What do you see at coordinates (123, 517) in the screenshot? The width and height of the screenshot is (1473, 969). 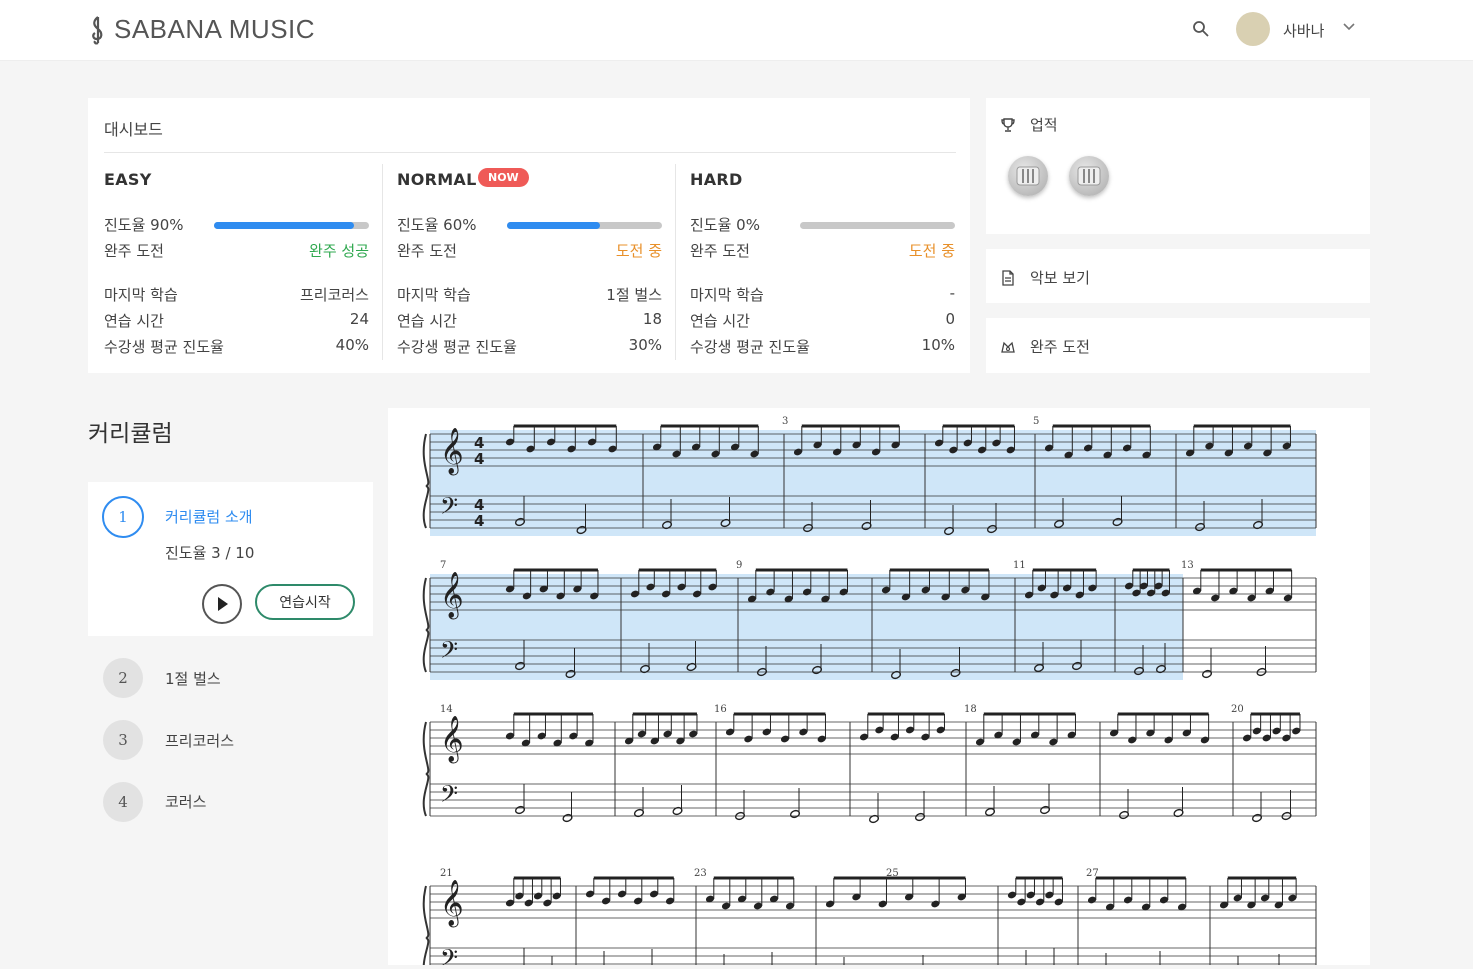 I see `lesson-number: 1` at bounding box center [123, 517].